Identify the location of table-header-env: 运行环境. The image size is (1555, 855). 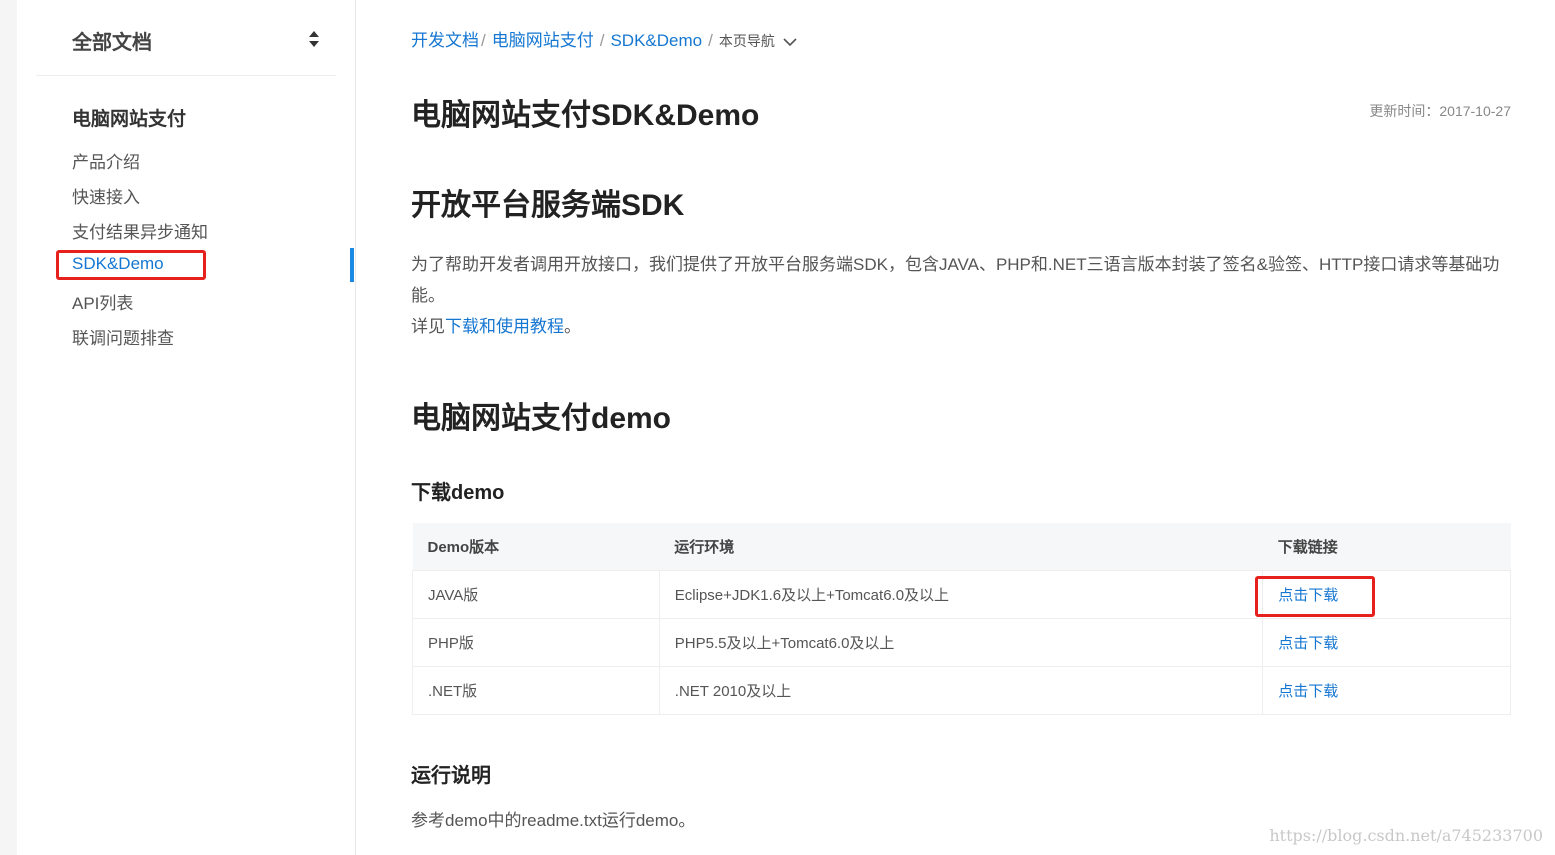
(961, 547).